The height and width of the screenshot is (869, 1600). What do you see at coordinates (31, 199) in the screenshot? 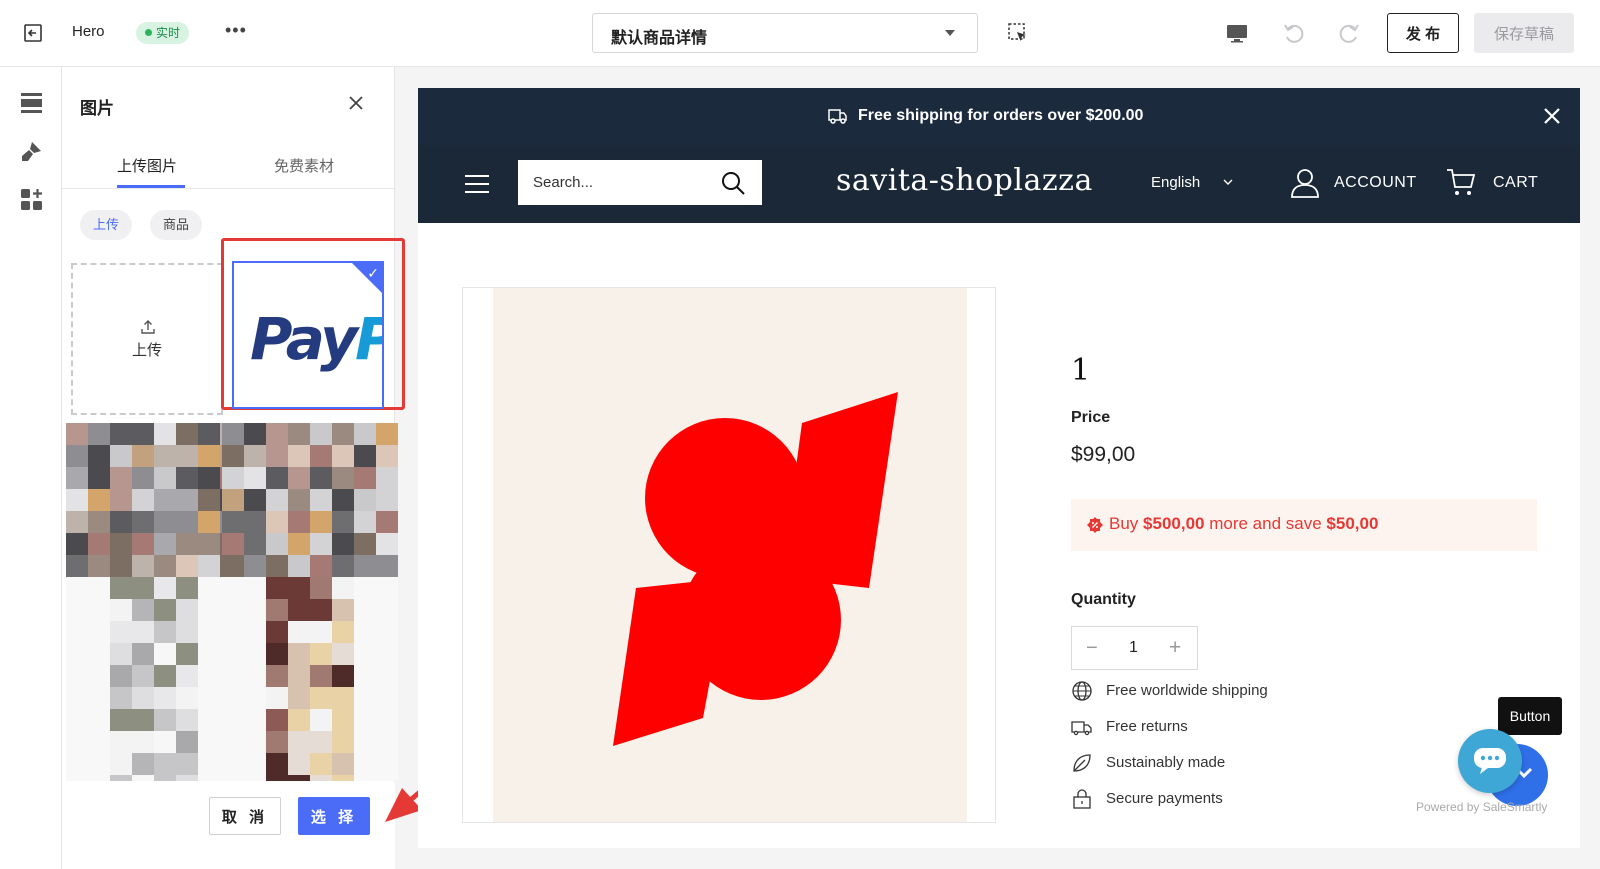
I see `apps-icon` at bounding box center [31, 199].